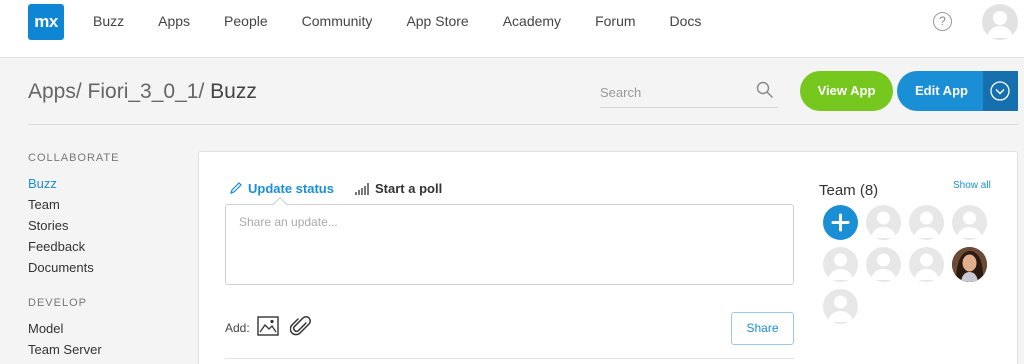  Describe the element at coordinates (56, 246) in the screenshot. I see `sidebar-item-feedback: Feedback` at that location.